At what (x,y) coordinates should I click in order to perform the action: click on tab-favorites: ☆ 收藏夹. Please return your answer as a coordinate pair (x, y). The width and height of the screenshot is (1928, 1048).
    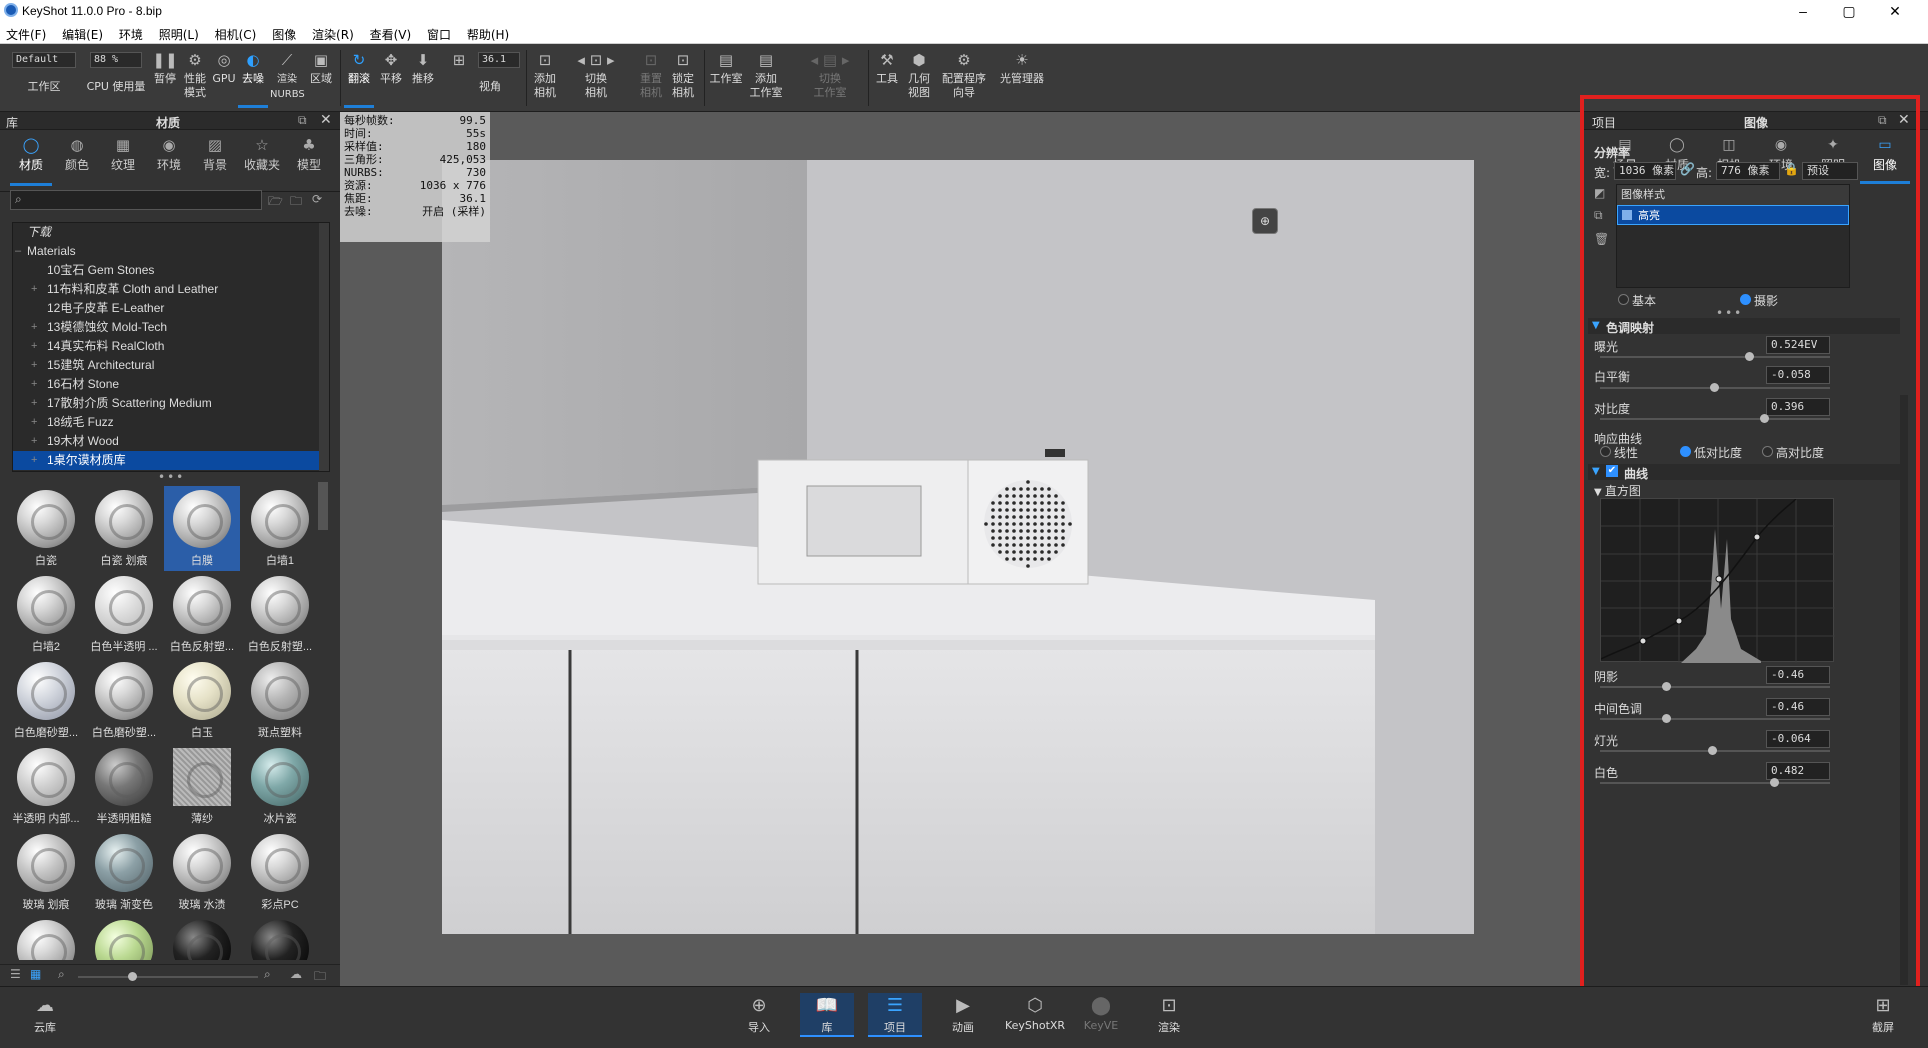
    Looking at the image, I should click on (262, 153).